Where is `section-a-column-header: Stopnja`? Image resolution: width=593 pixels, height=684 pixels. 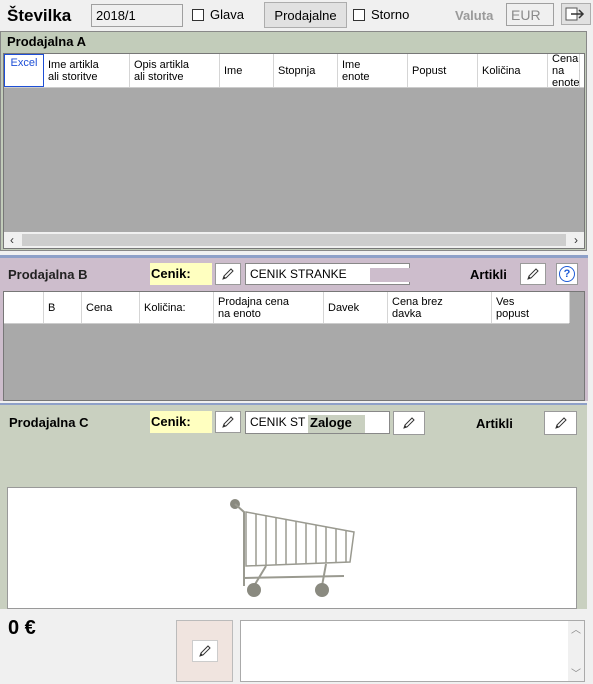 section-a-column-header: Stopnja is located at coordinates (306, 70).